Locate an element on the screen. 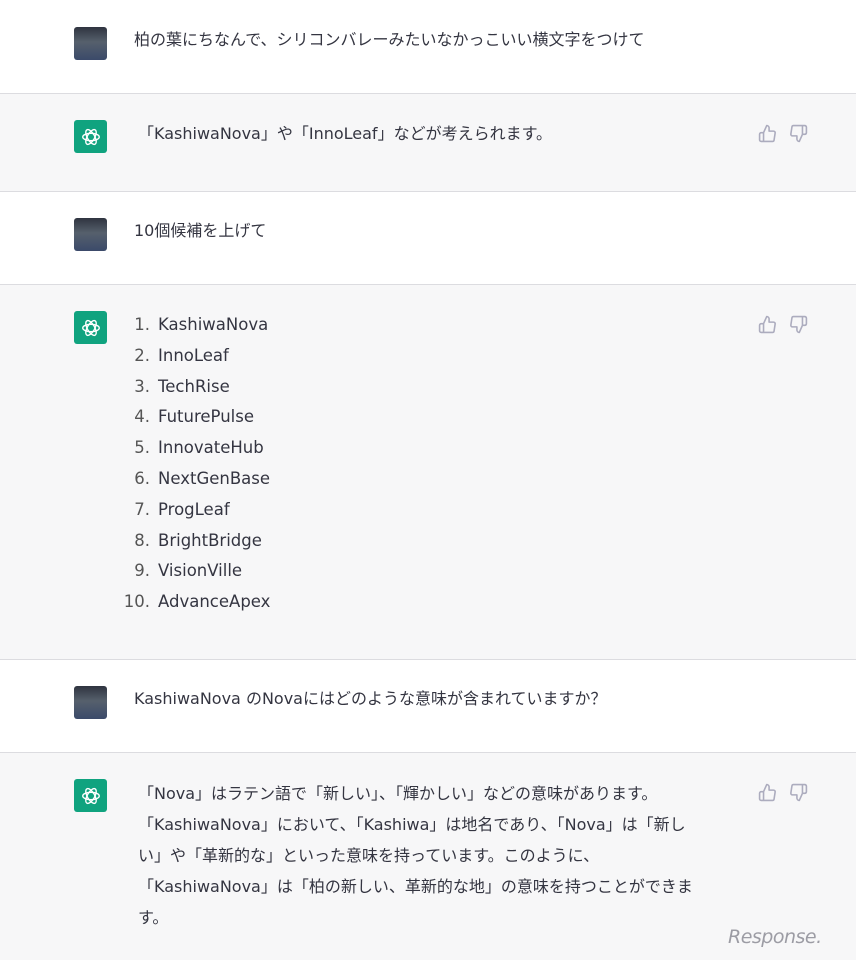 This screenshot has width=856, height=960. list-item: 3. TechRise is located at coordinates (195, 387).